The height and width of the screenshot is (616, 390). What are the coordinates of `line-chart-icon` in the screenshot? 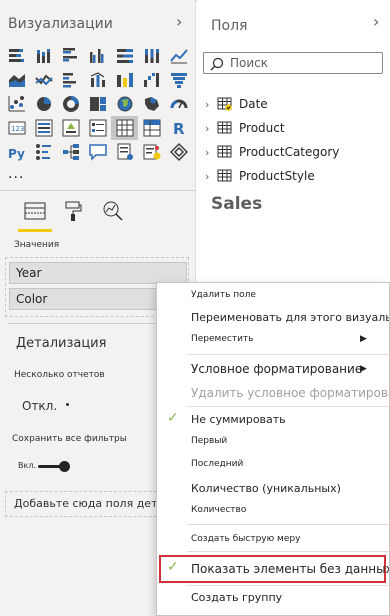 It's located at (178, 56).